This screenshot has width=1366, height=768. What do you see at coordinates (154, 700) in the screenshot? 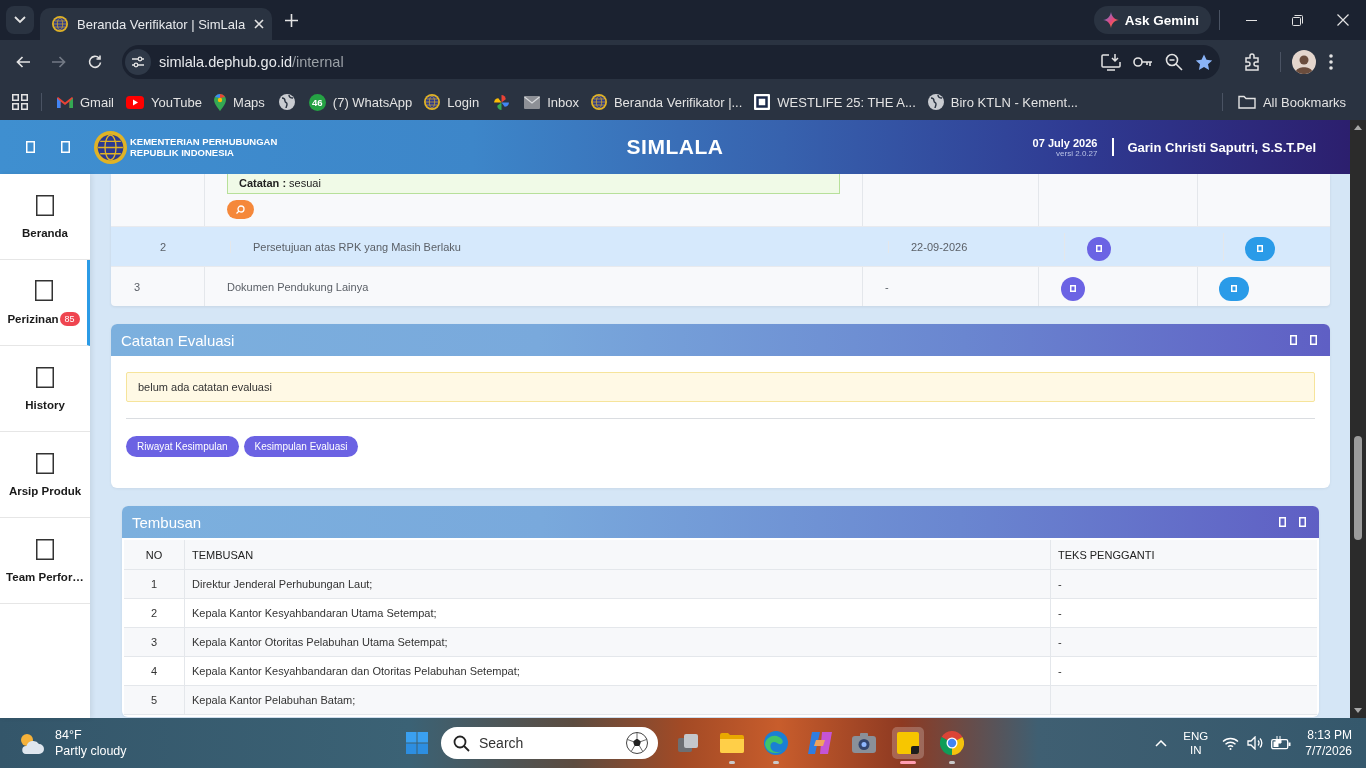
I see `table-cell-text: 5` at bounding box center [154, 700].